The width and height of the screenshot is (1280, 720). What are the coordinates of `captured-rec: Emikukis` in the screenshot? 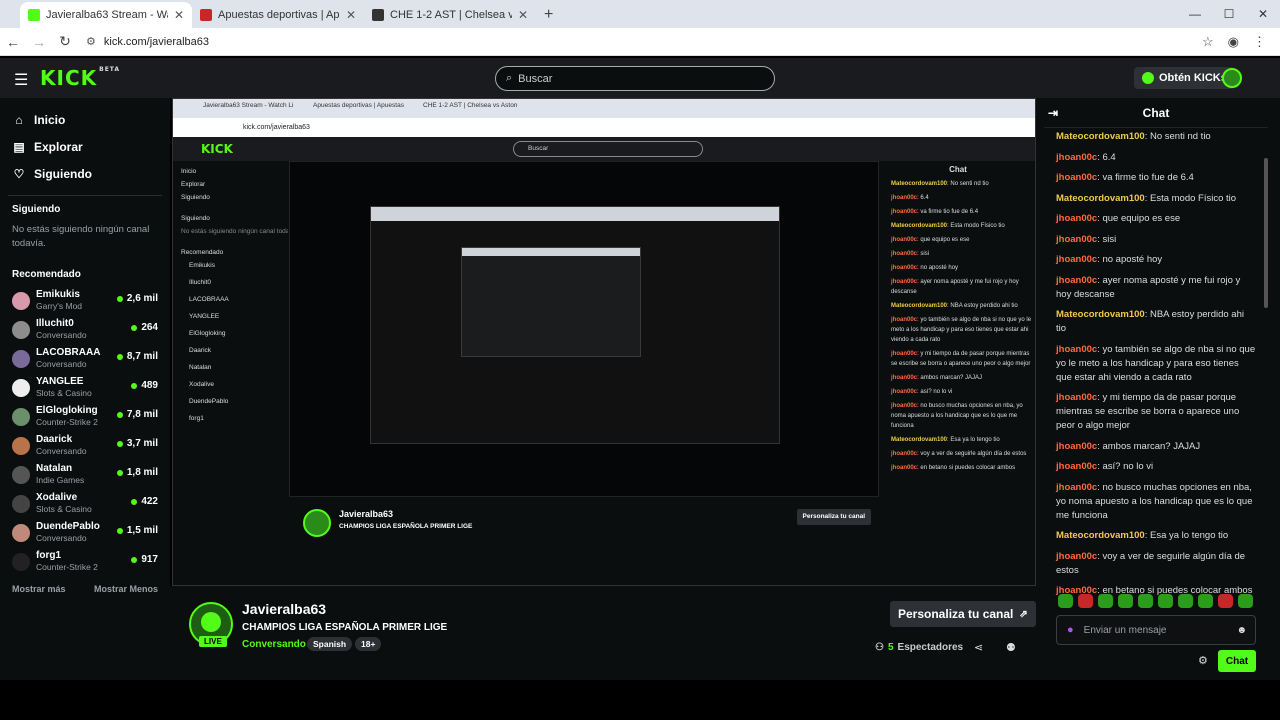 It's located at (202, 265).